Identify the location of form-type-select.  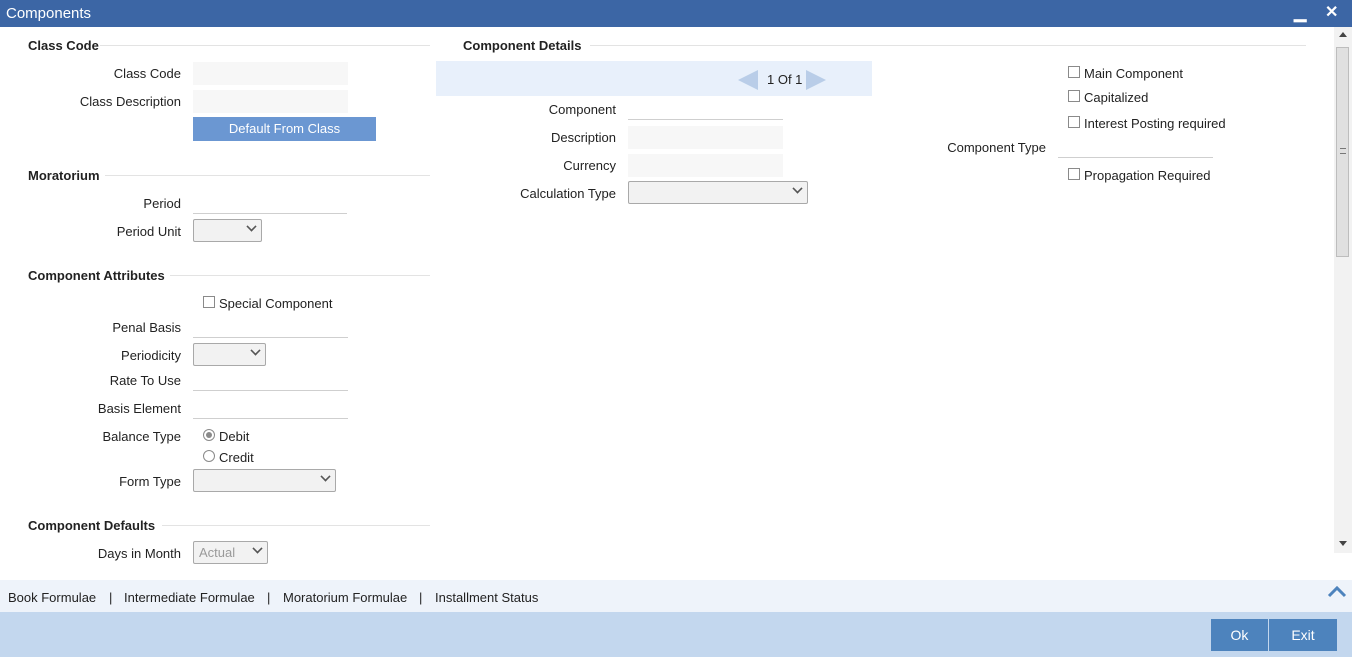
(264, 480).